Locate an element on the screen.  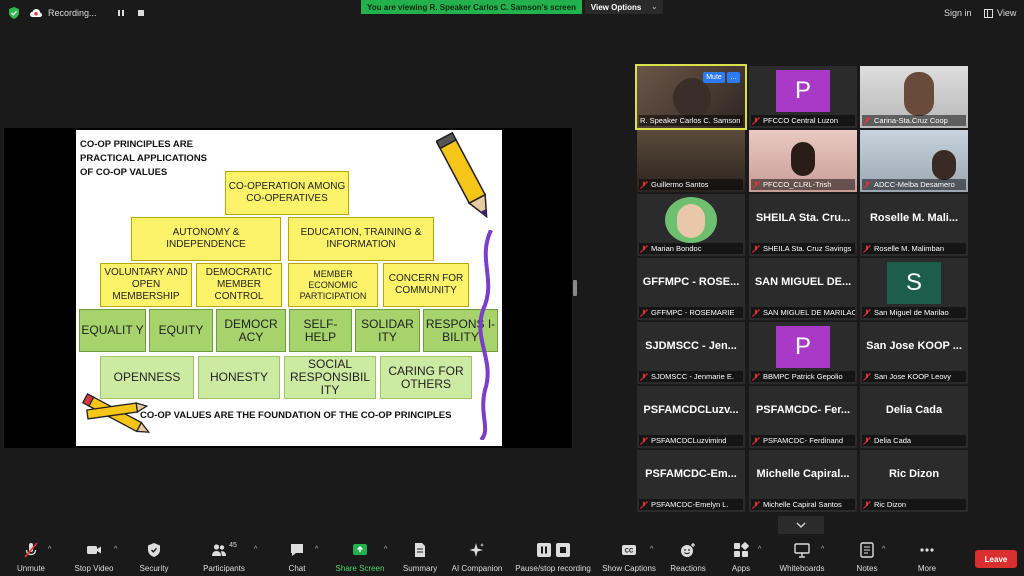
participant-name-text: BBMPC Patrick Gepolio is located at coordinates (803, 376).